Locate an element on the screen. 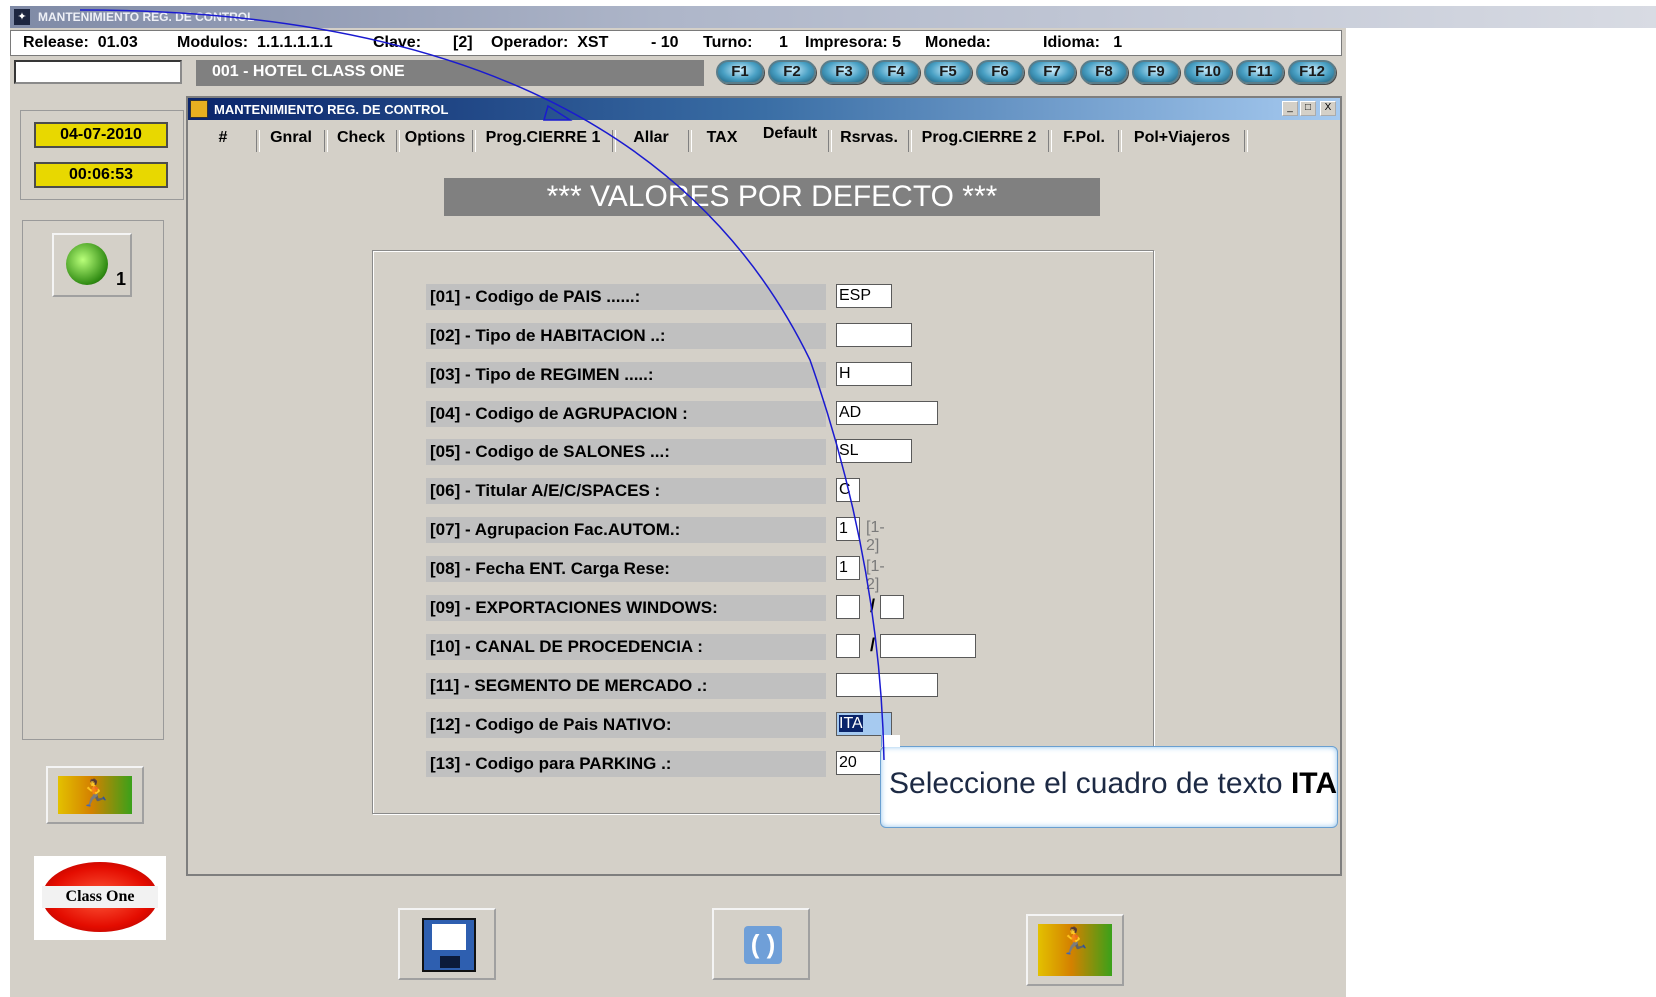  tooltip-pointer is located at coordinates (890, 741).